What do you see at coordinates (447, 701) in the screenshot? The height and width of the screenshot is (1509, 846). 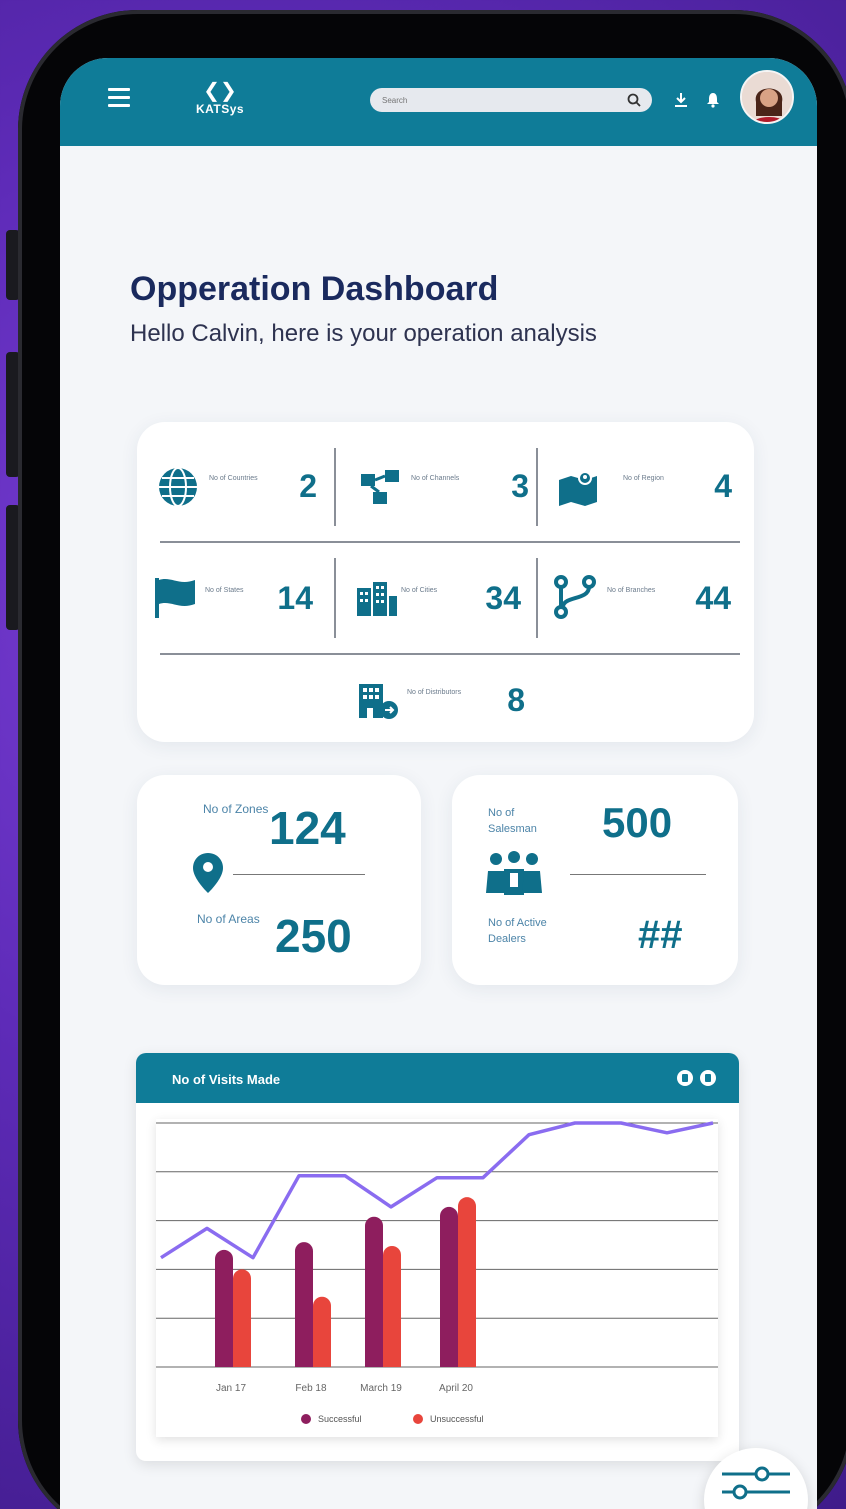 I see `stat-distributors: No of Distributors 8` at bounding box center [447, 701].